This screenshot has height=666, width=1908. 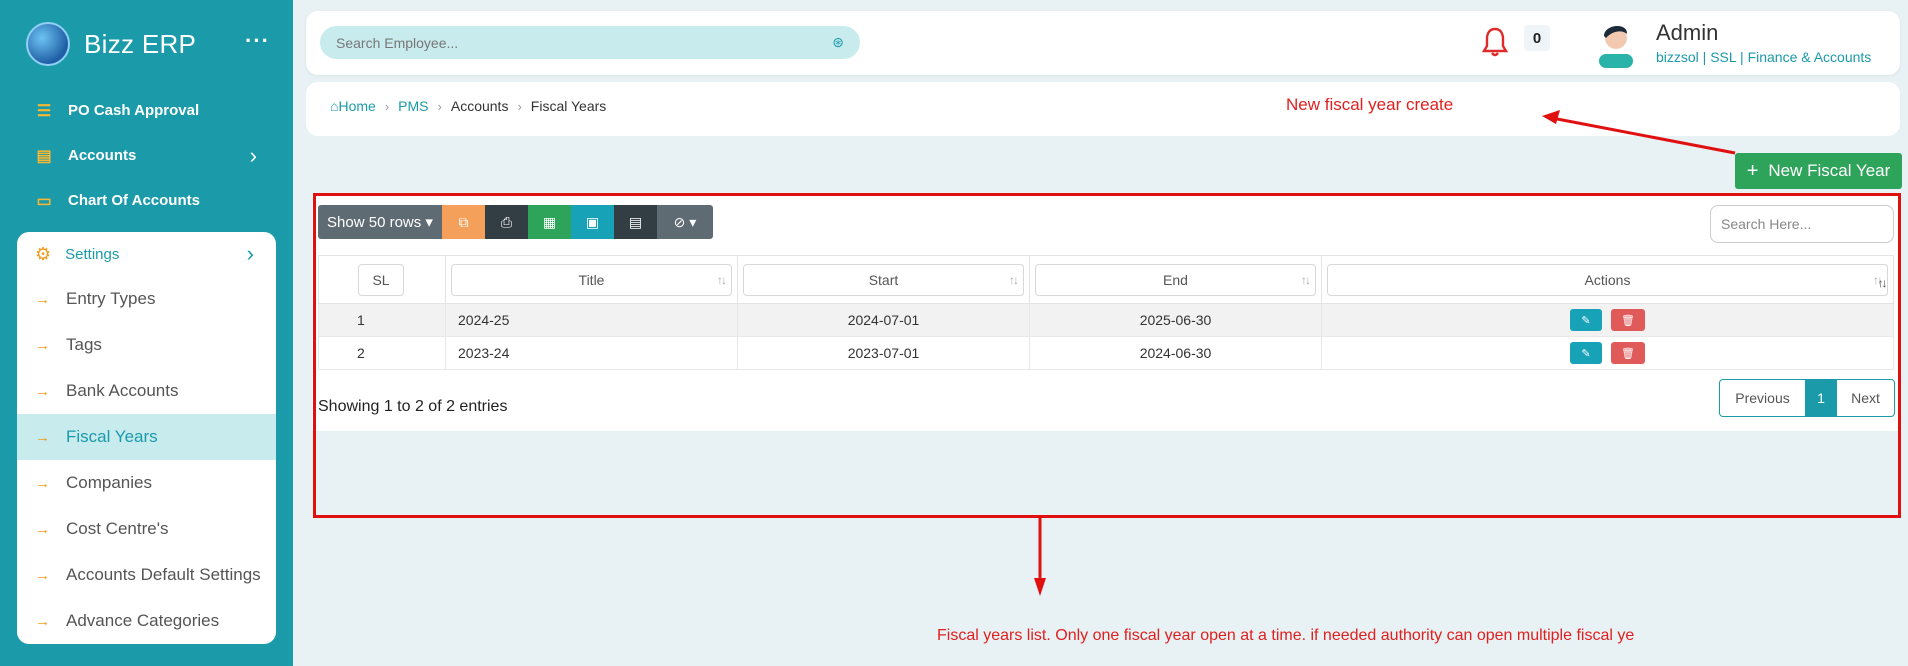 I want to click on avatar, so click(x=1616, y=43).